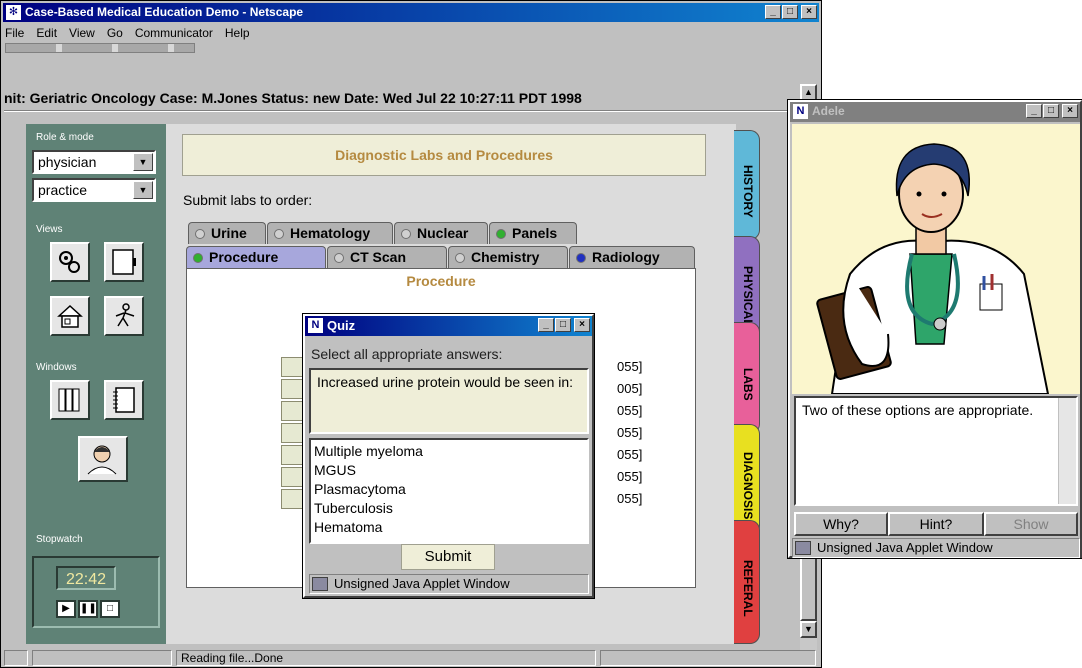  What do you see at coordinates (124, 262) in the screenshot?
I see `notebook-view-button` at bounding box center [124, 262].